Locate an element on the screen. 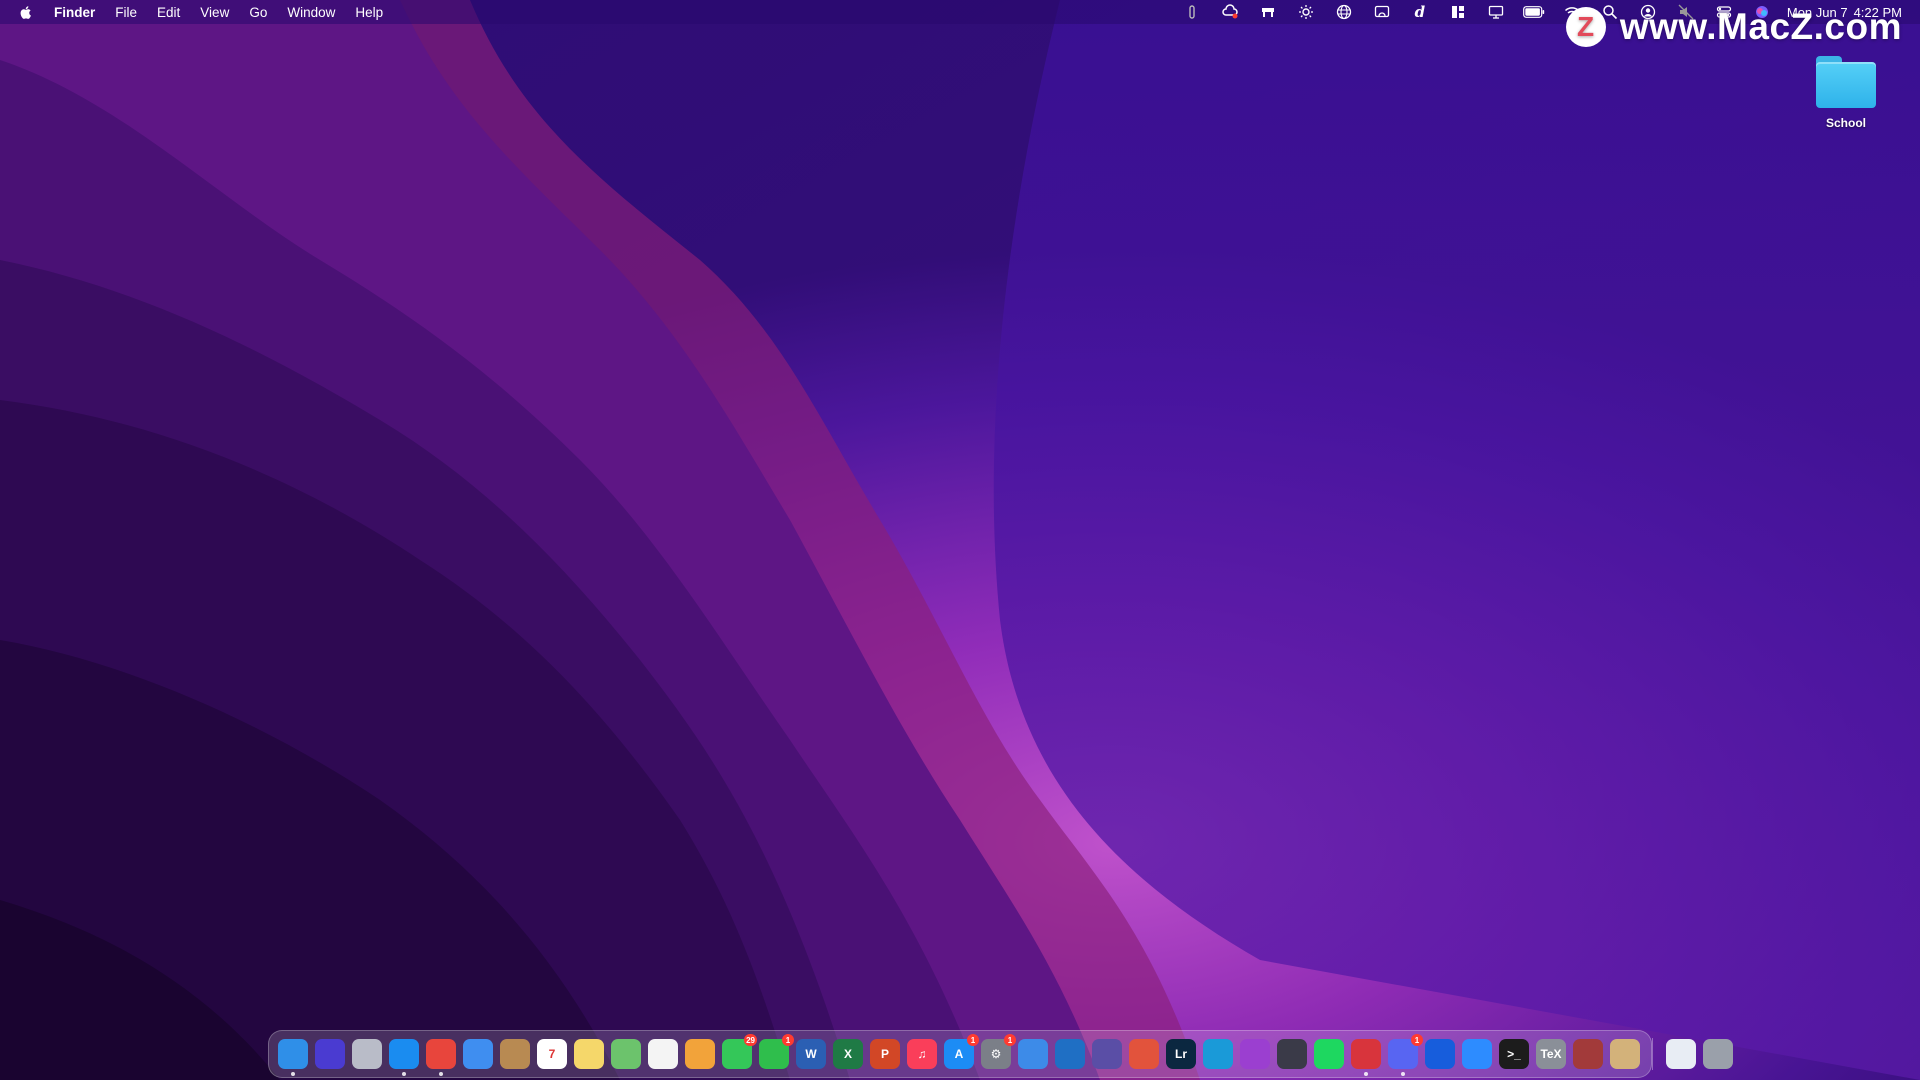  site-watermark: Z www.MacZ.com is located at coordinates (1733, 27).